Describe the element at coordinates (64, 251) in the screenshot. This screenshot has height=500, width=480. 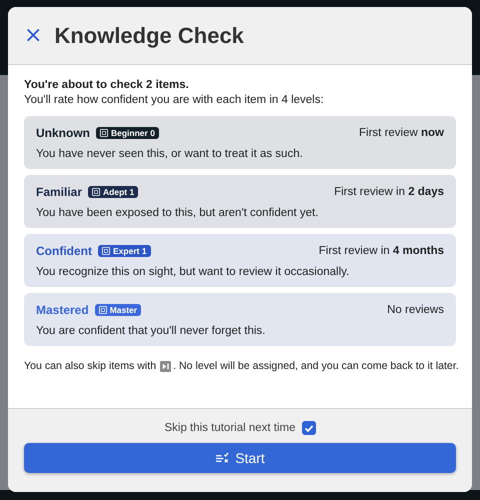
I see `level-name: Confident` at that location.